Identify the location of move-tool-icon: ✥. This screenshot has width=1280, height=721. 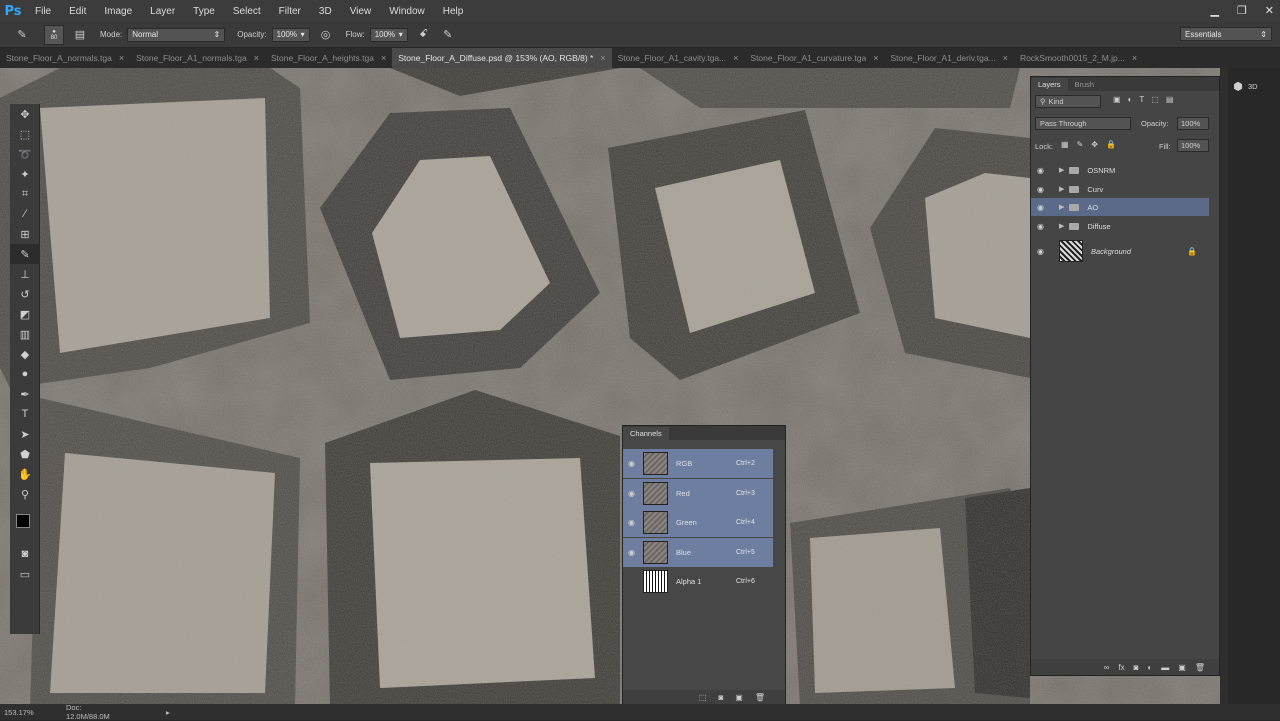
(25, 114).